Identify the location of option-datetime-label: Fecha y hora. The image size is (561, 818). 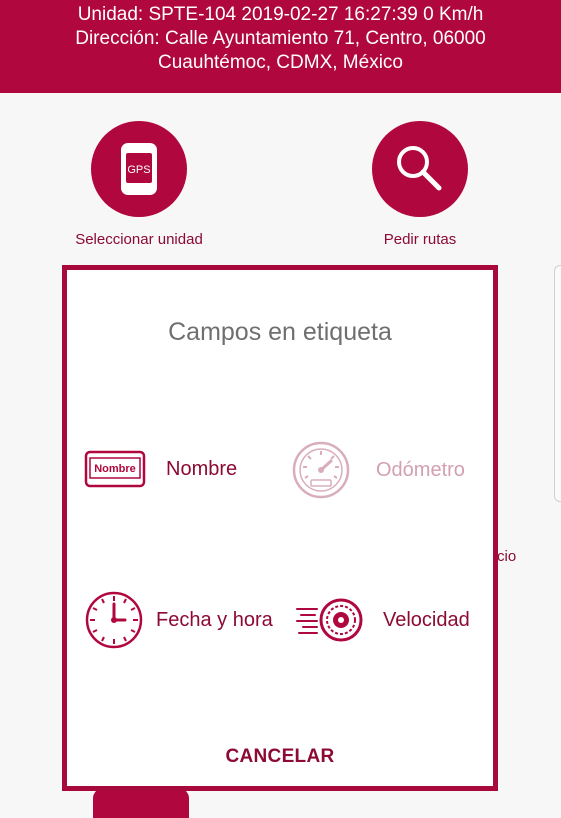
(214, 619).